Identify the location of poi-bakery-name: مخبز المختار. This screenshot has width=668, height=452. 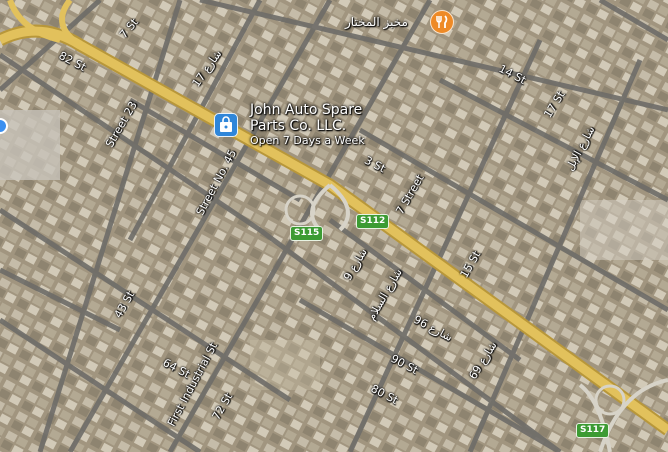
(376, 22).